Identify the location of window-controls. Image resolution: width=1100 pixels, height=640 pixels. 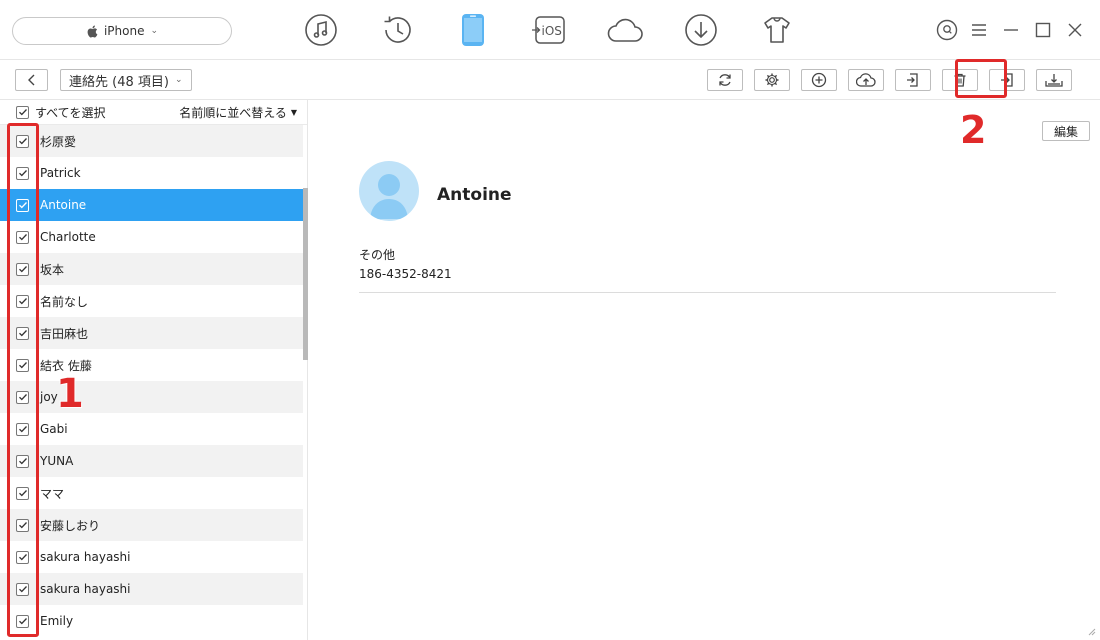
(1011, 30).